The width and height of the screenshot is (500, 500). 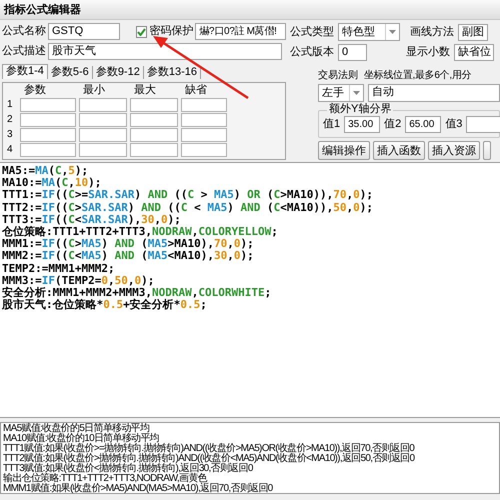 What do you see at coordinates (10, 105) in the screenshot?
I see `row-number: 1` at bounding box center [10, 105].